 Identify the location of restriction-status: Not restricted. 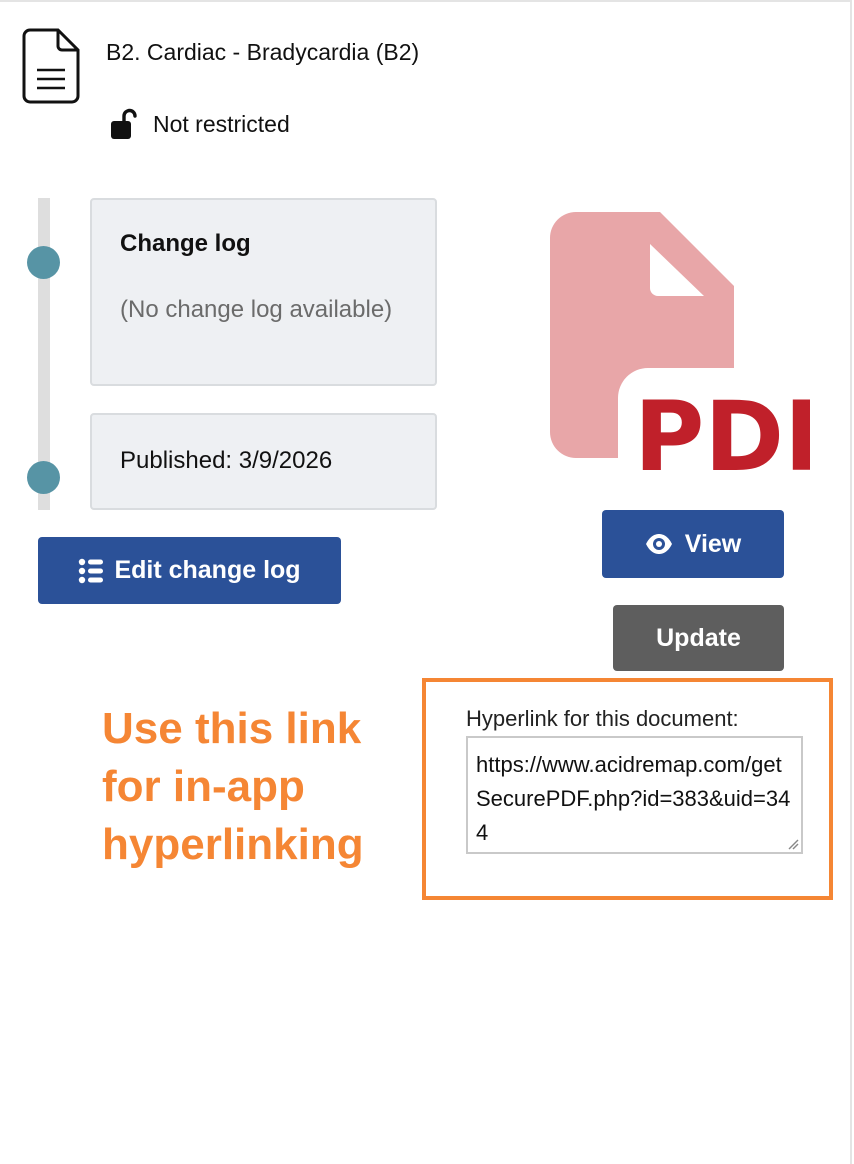
(221, 124).